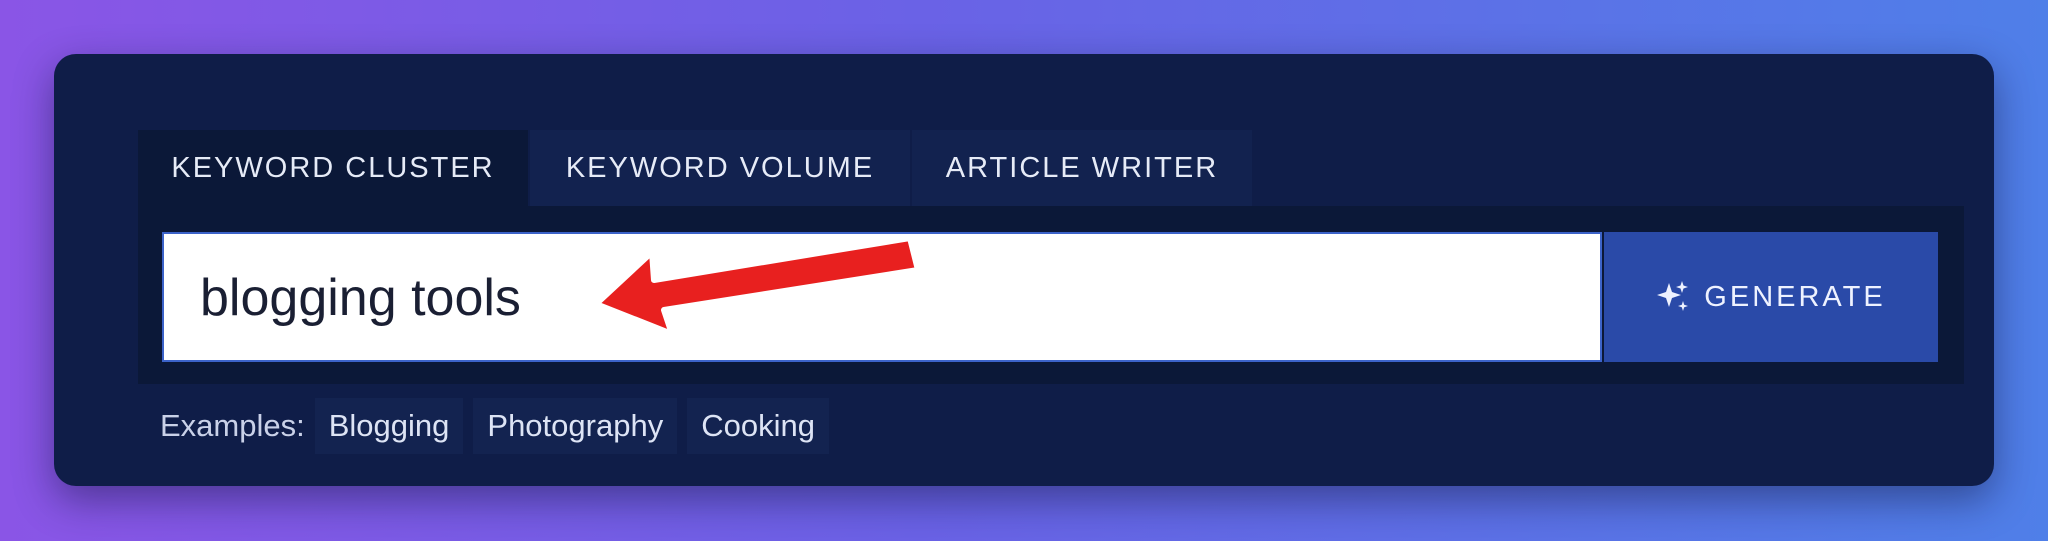 This screenshot has width=2048, height=541. What do you see at coordinates (1673, 296) in the screenshot?
I see `sparkle-icon` at bounding box center [1673, 296].